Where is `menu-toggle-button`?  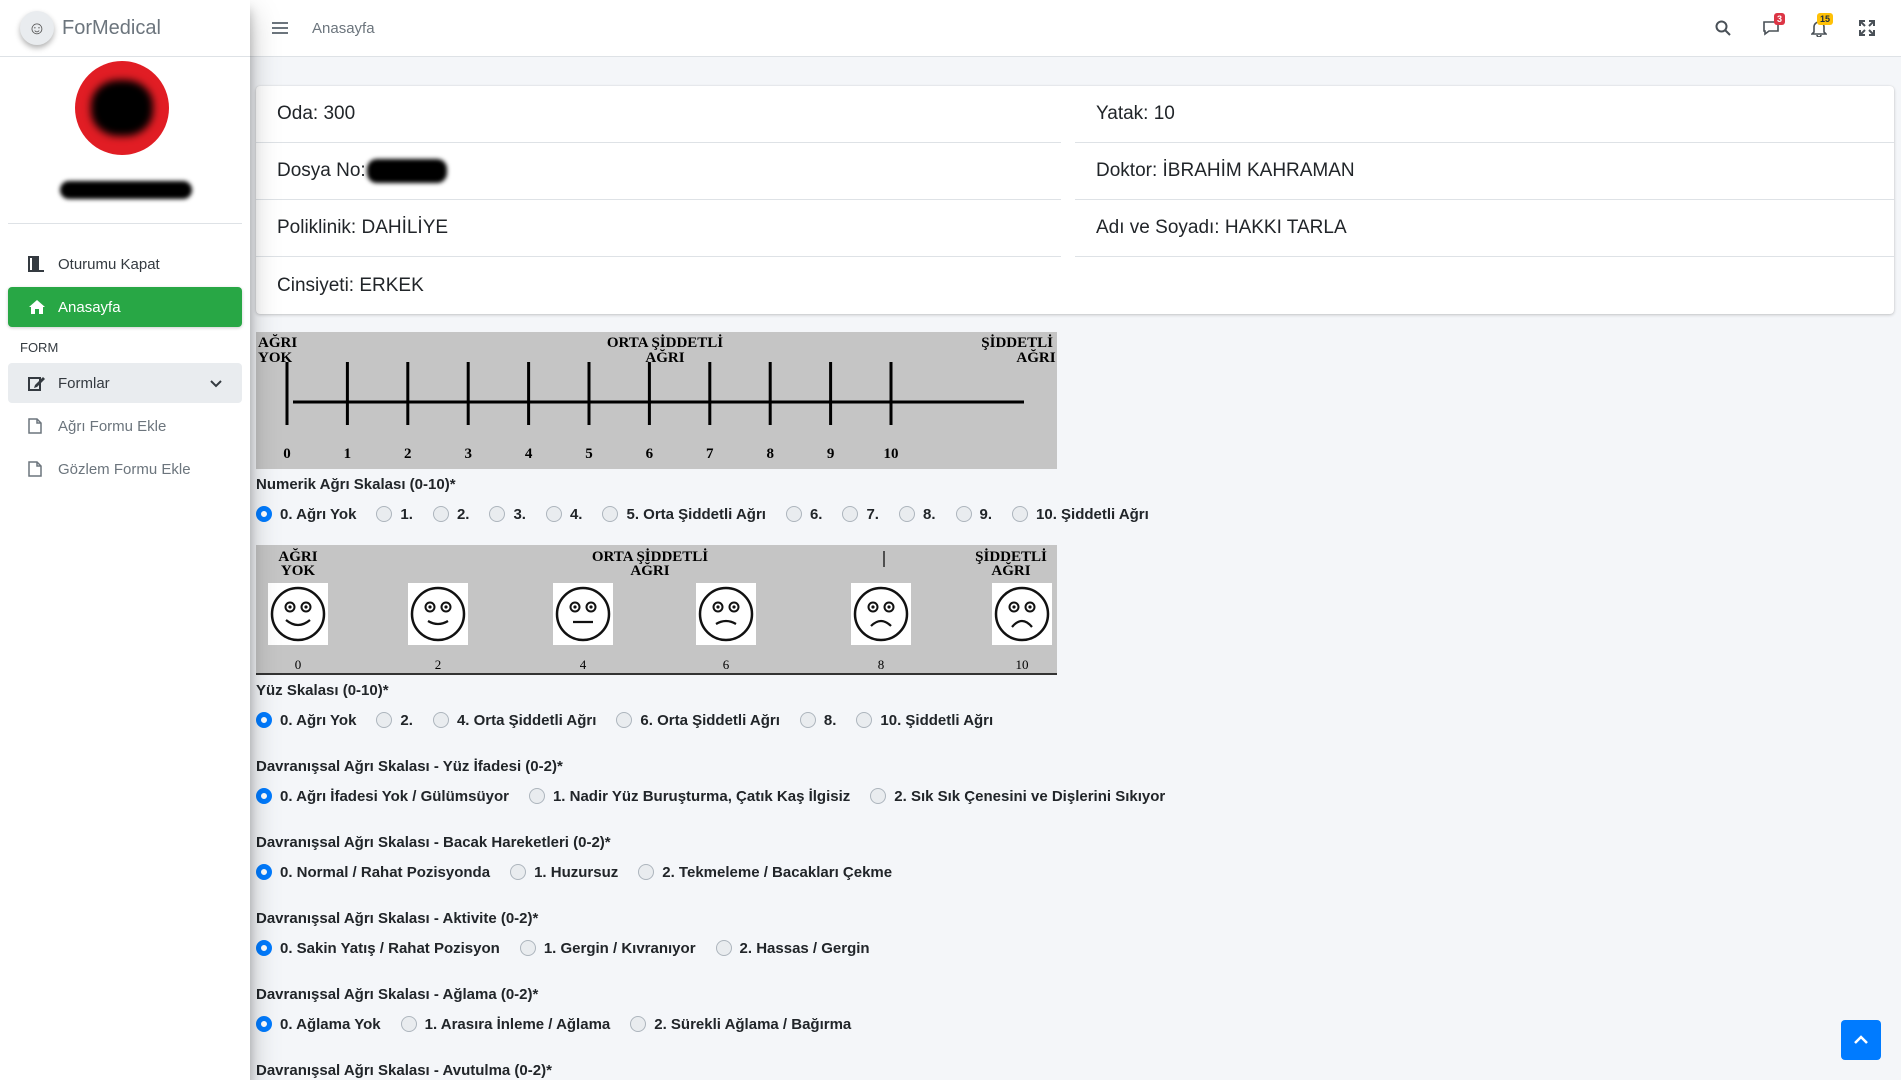 menu-toggle-button is located at coordinates (280, 28).